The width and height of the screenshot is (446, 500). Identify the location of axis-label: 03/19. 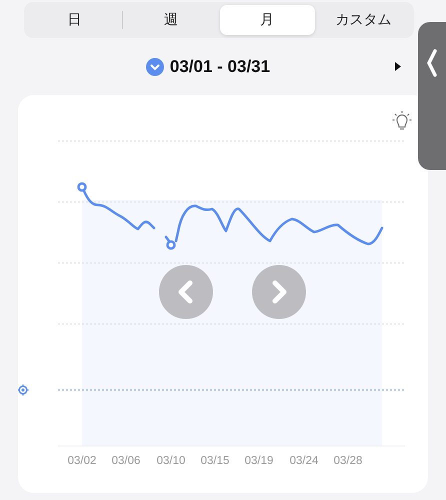
(259, 461).